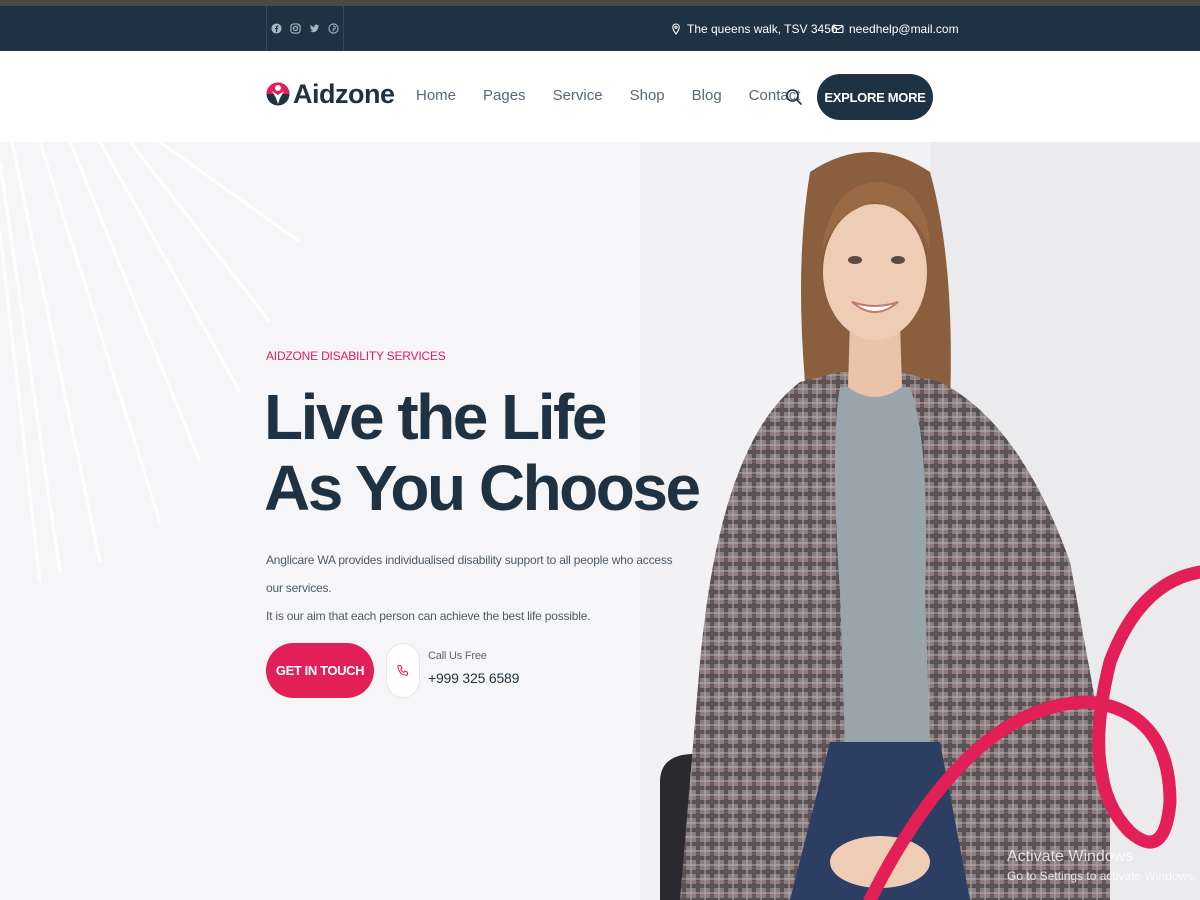  What do you see at coordinates (647, 95) in the screenshot?
I see `nav-shop: Shop` at bounding box center [647, 95].